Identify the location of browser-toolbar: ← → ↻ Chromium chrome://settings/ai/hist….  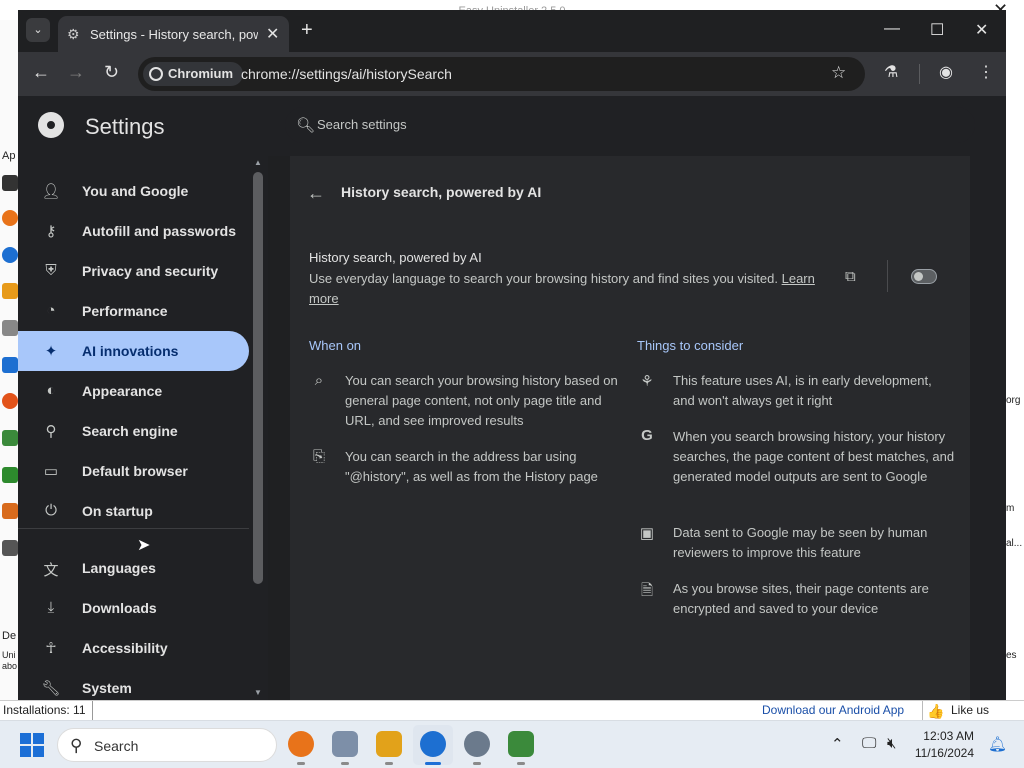
(512, 74).